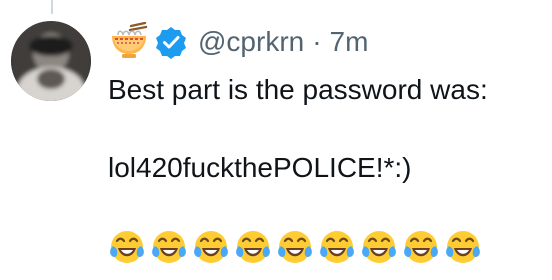 Image resolution: width=552 pixels, height=280 pixels. Describe the element at coordinates (260, 167) in the screenshot. I see `tweet-text-line-2: lol420fuckthePOLICE!*:)` at that location.